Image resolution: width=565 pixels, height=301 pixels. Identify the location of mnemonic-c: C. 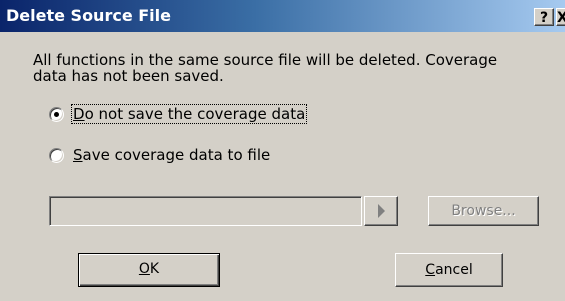
(430, 270).